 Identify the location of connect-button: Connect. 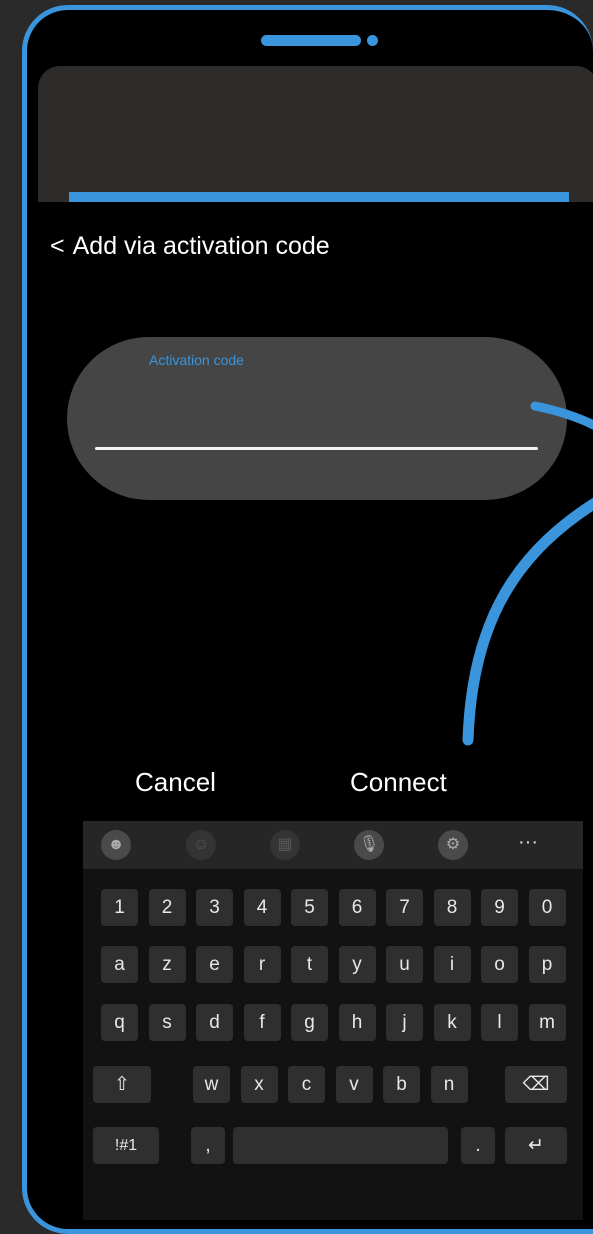
(398, 782).